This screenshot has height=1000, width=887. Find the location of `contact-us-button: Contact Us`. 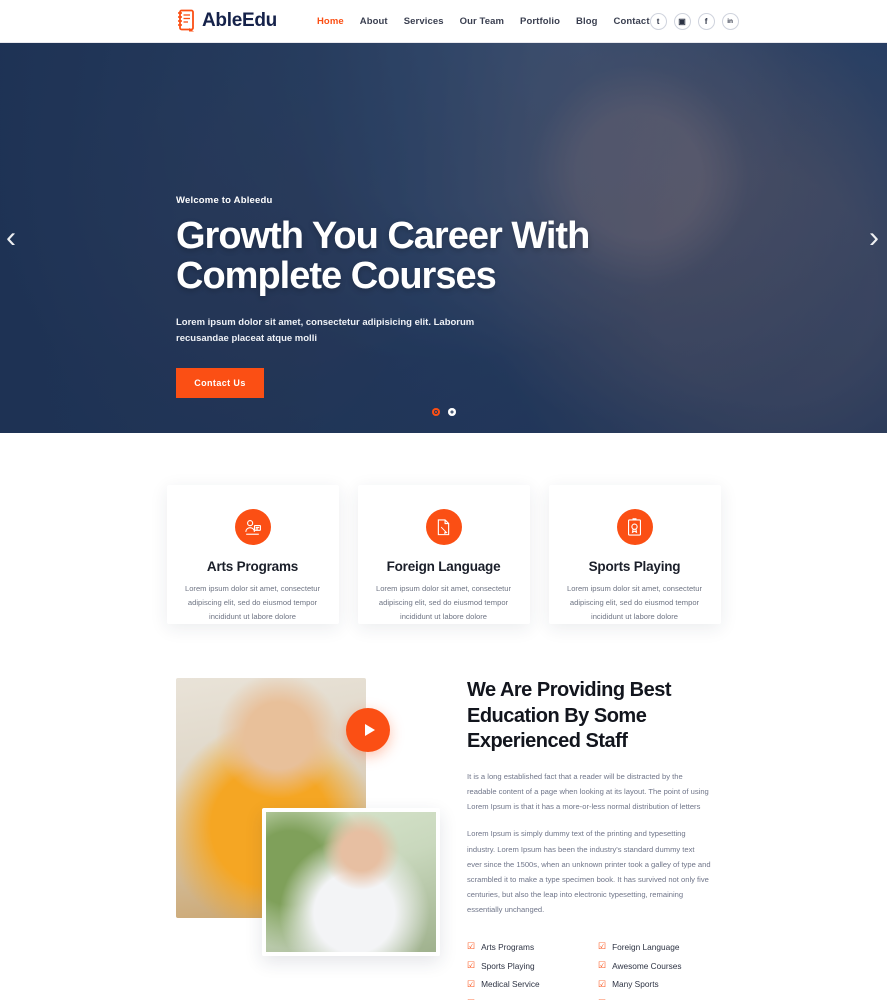

contact-us-button: Contact Us is located at coordinates (220, 382).